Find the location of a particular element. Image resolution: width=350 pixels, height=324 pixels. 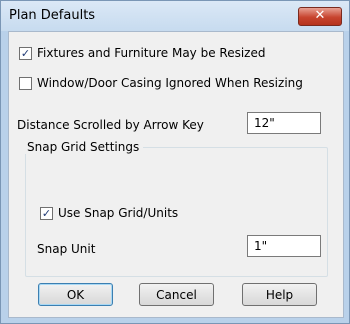

arrow-key-distance-input: 12" is located at coordinates (284, 123).